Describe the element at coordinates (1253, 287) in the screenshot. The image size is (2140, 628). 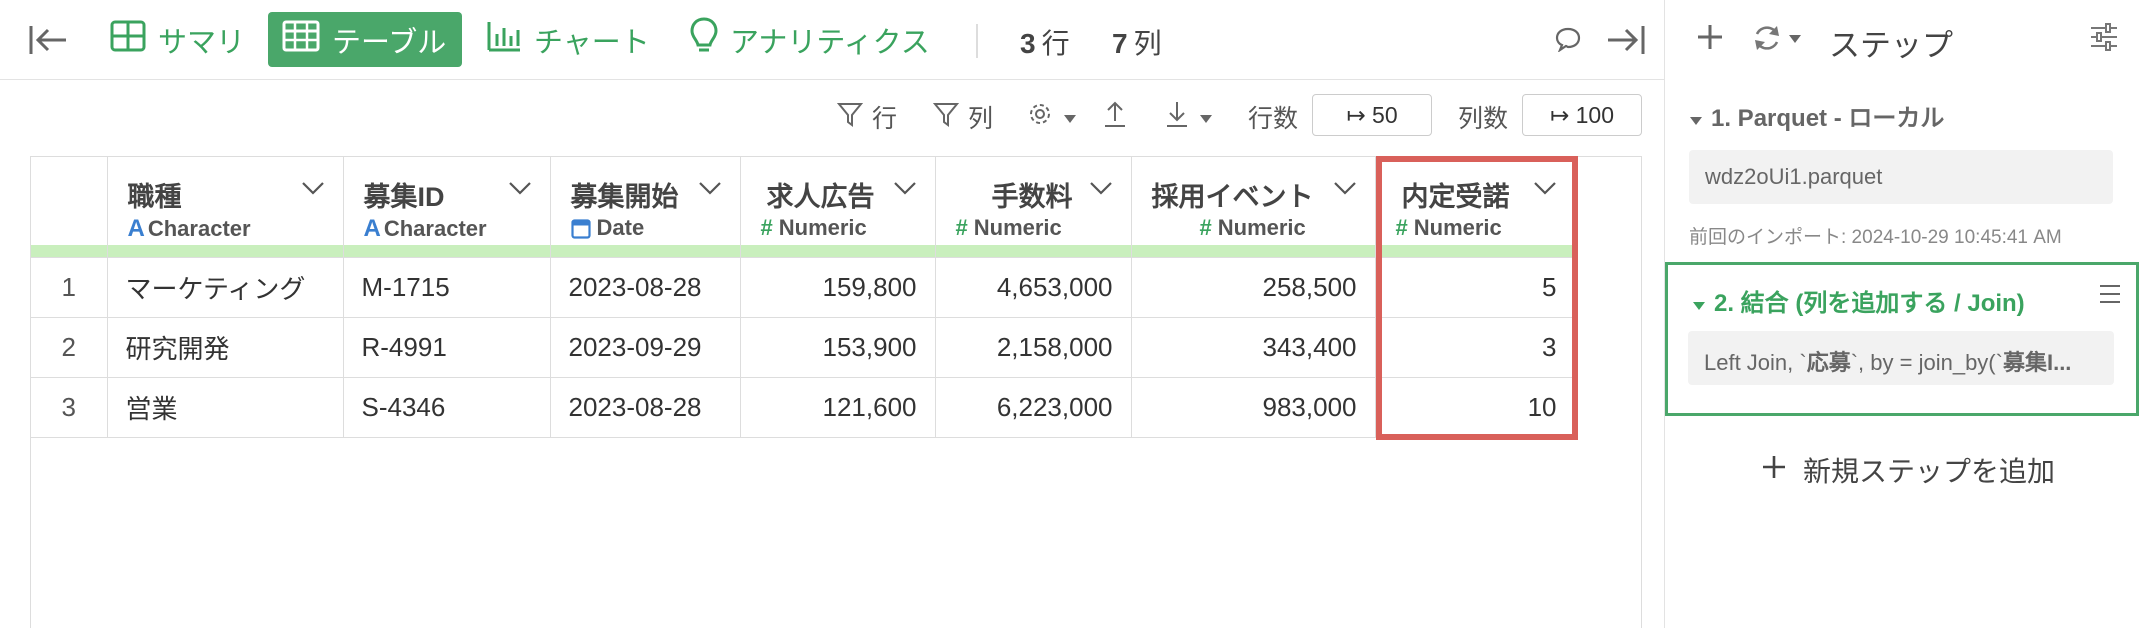
I see `table-cell: 258,500` at that location.